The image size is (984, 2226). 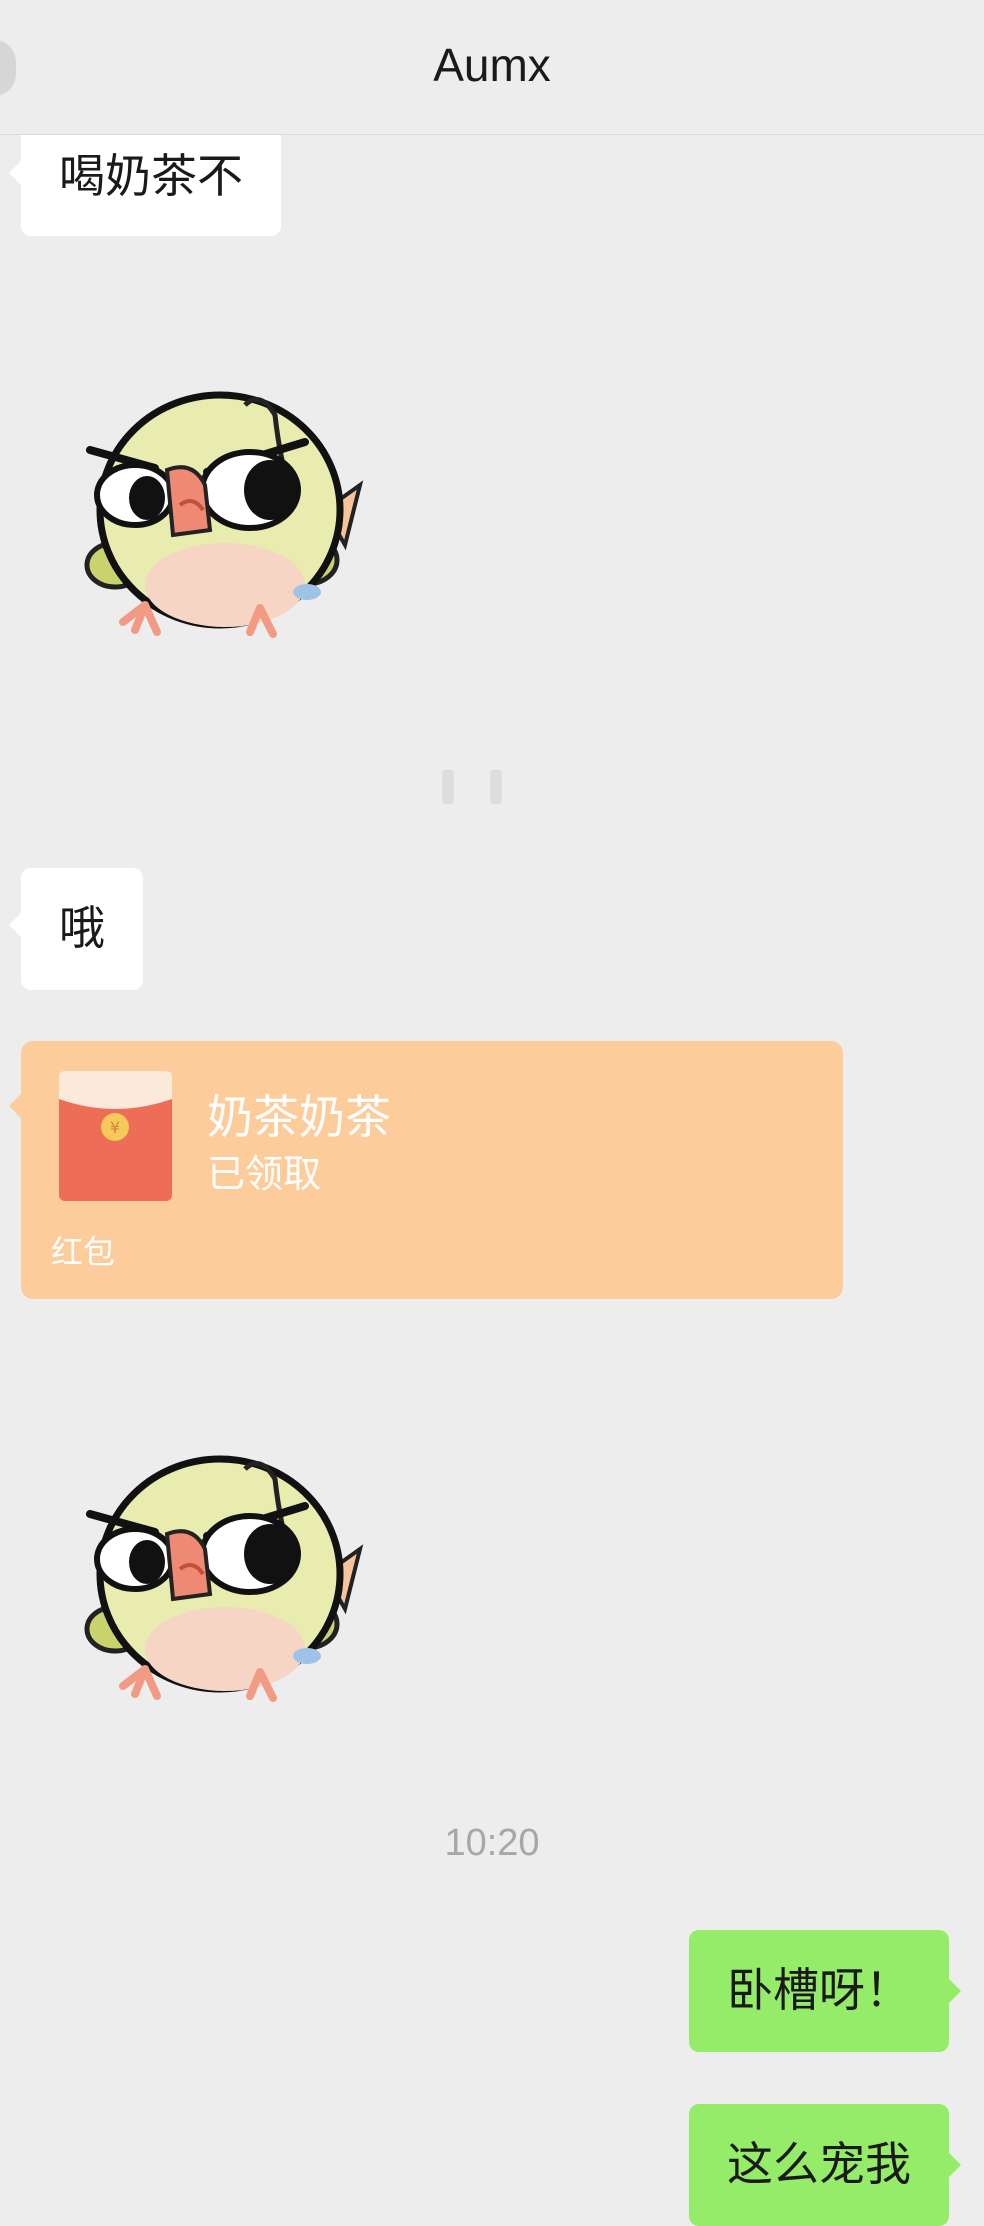 I want to click on chat-title: Aumx, so click(x=492, y=65).